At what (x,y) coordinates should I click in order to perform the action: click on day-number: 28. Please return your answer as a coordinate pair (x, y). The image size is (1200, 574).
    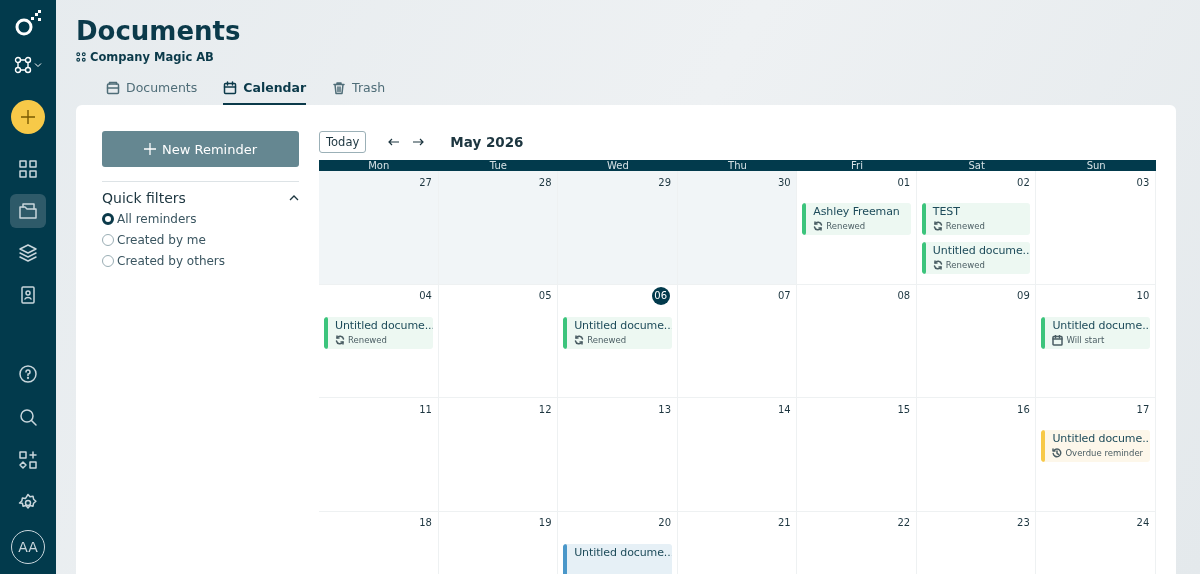
    Looking at the image, I should click on (545, 182).